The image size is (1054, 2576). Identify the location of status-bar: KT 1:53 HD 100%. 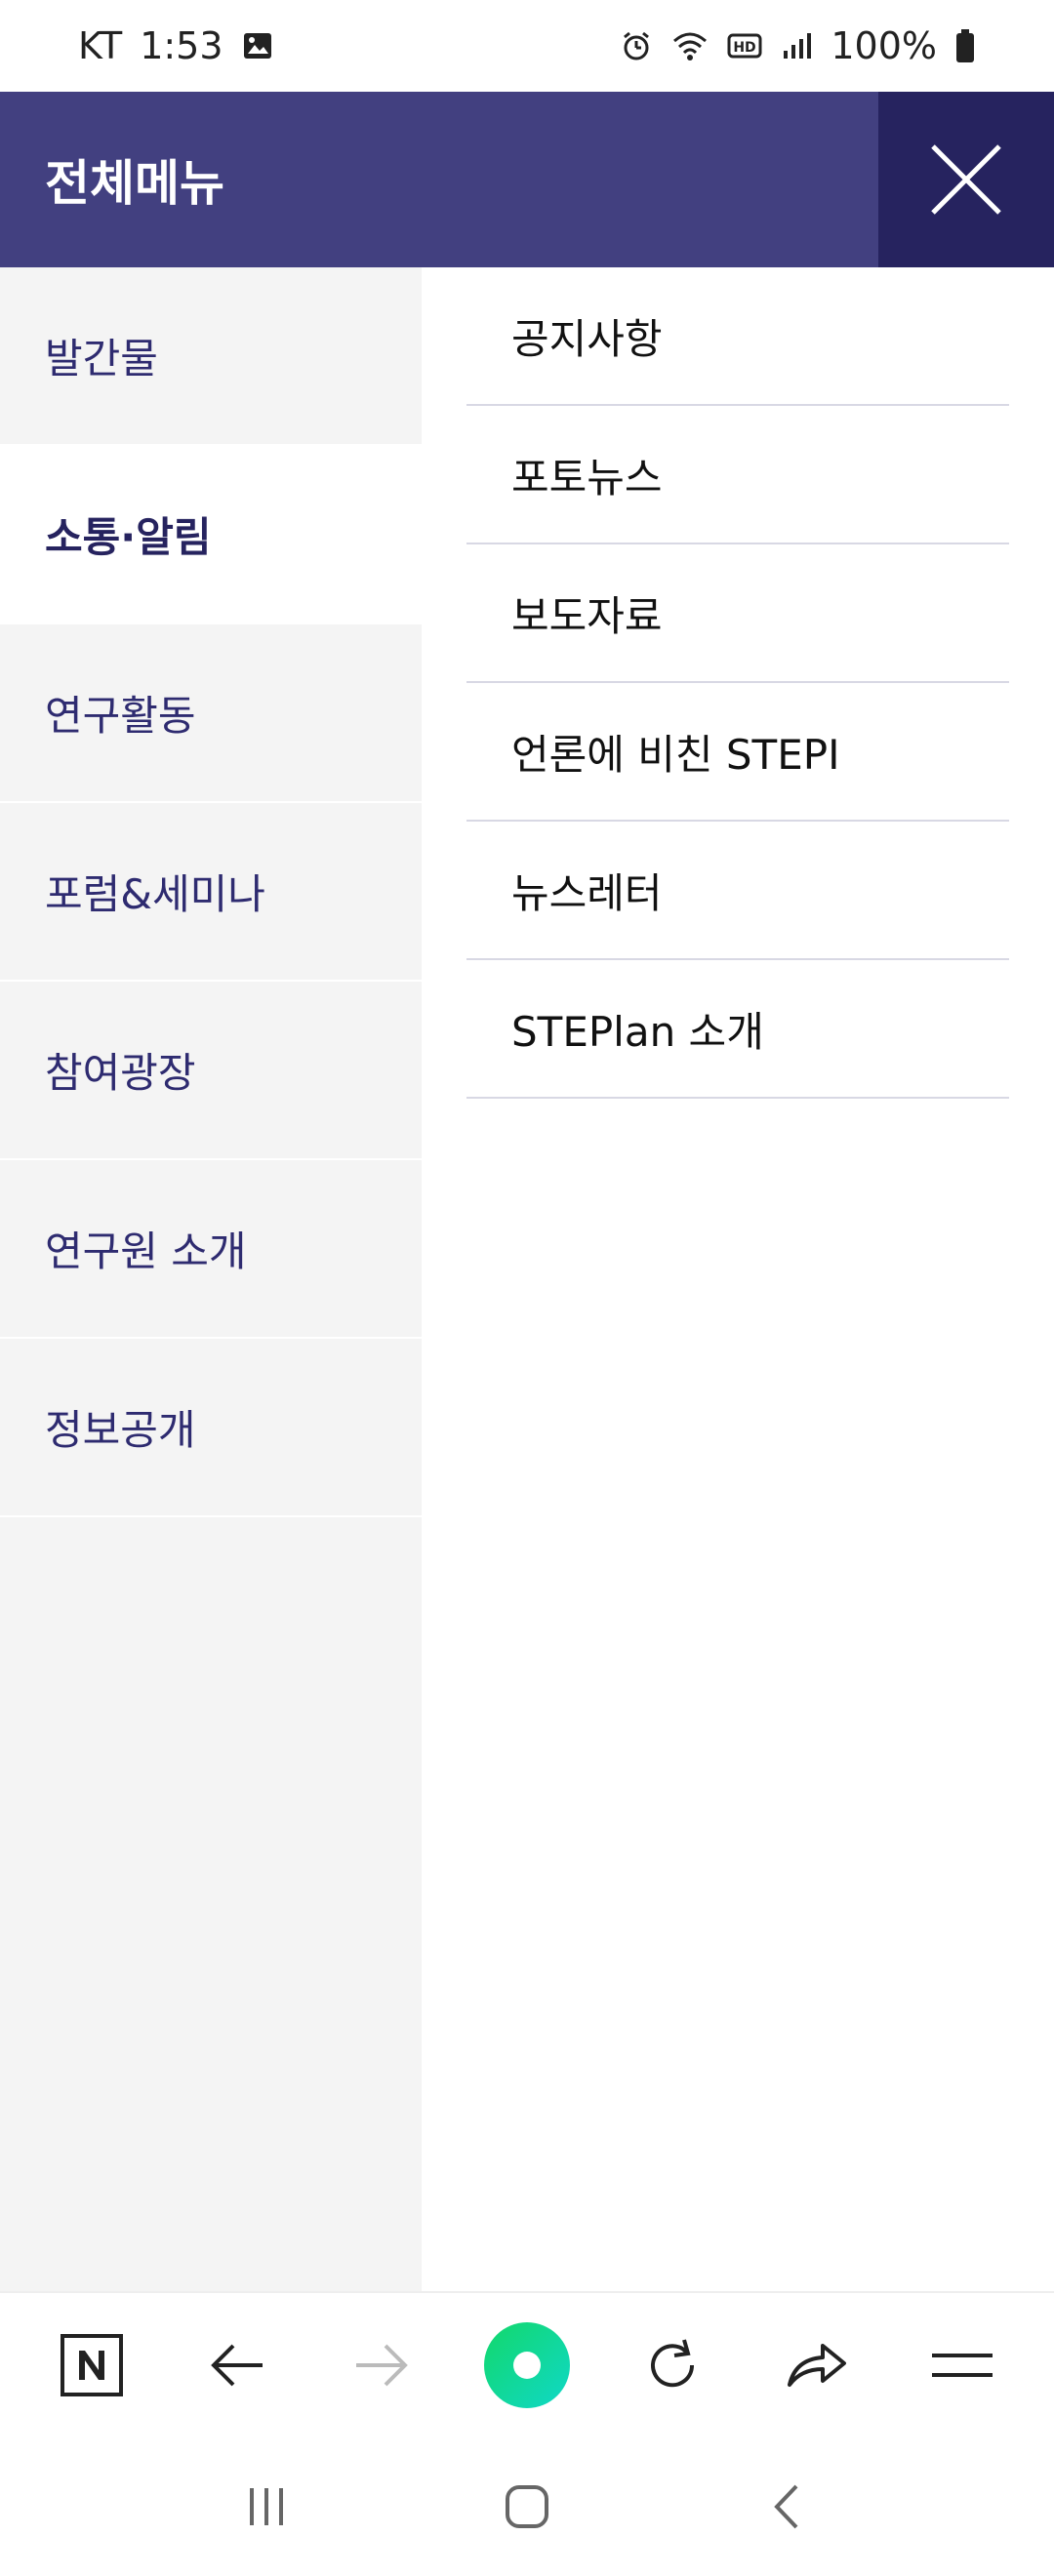
(527, 46).